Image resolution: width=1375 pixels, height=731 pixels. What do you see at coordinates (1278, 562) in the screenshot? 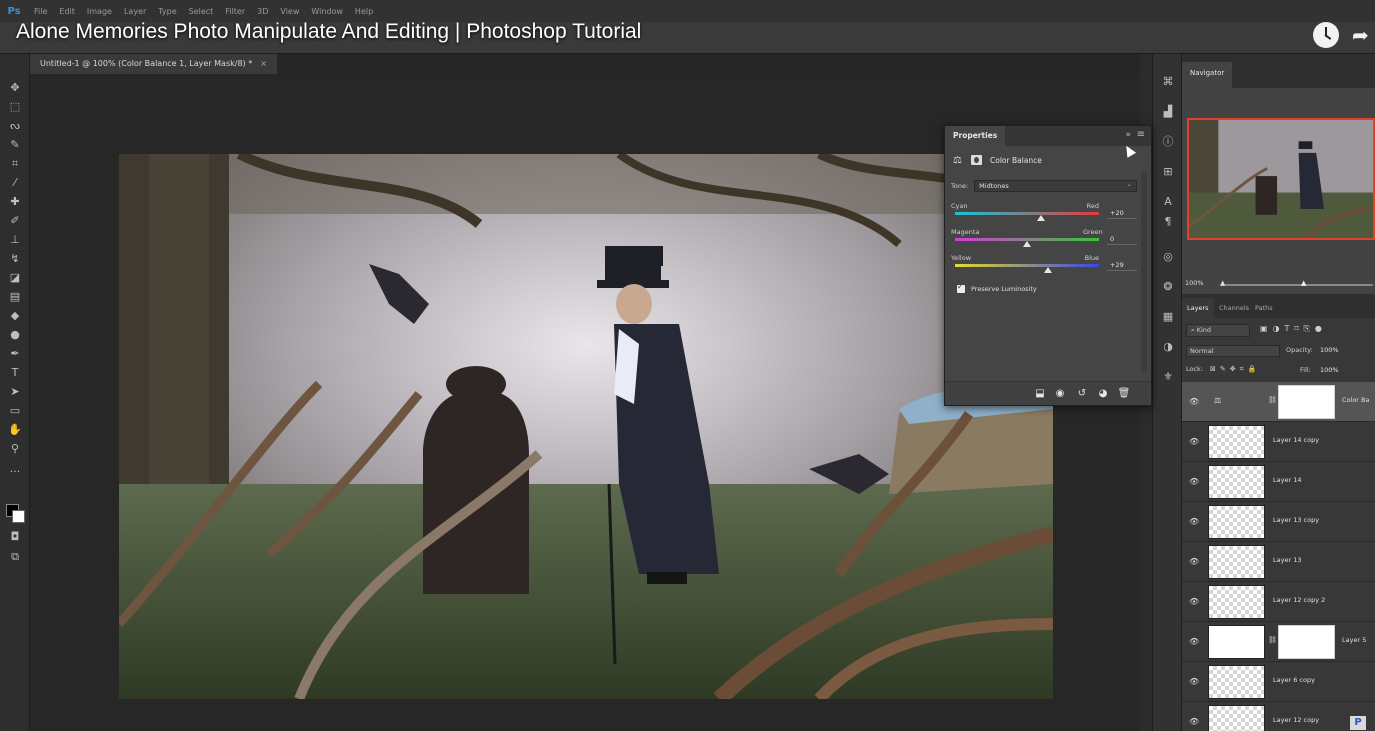
I see `layer-row: 👁 Layer 13` at bounding box center [1278, 562].